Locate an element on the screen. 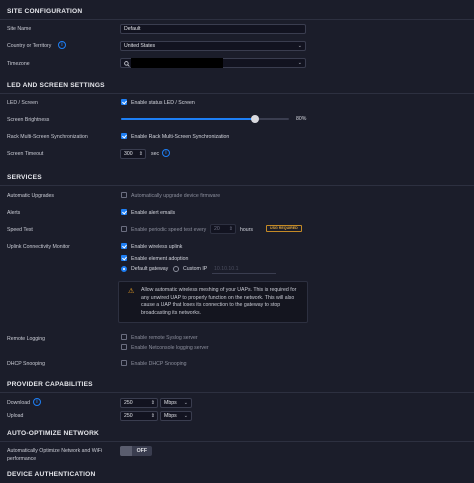 The width and height of the screenshot is (474, 483). rack-sync-label: Rack Multi-Screen Synchronization is located at coordinates (47, 137).